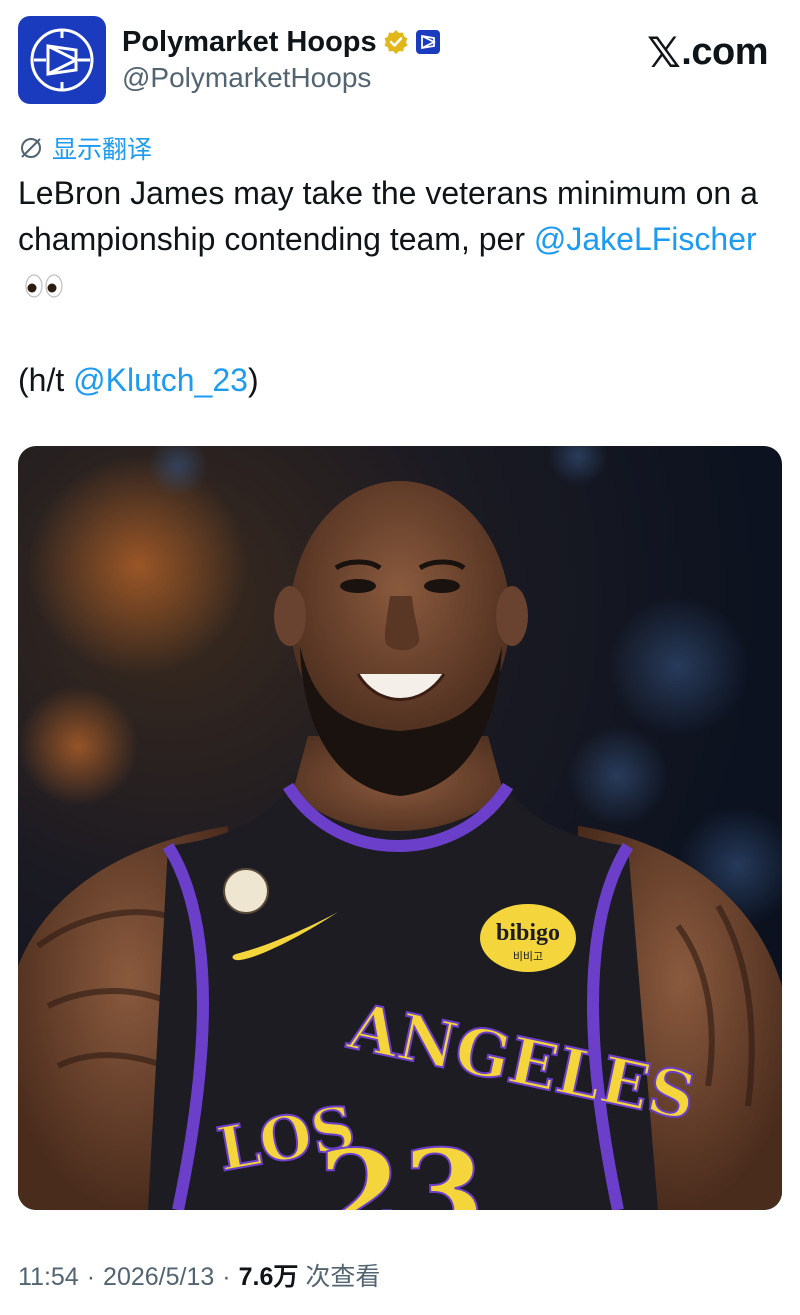  I want to click on views-label: 次查看, so click(343, 1277).